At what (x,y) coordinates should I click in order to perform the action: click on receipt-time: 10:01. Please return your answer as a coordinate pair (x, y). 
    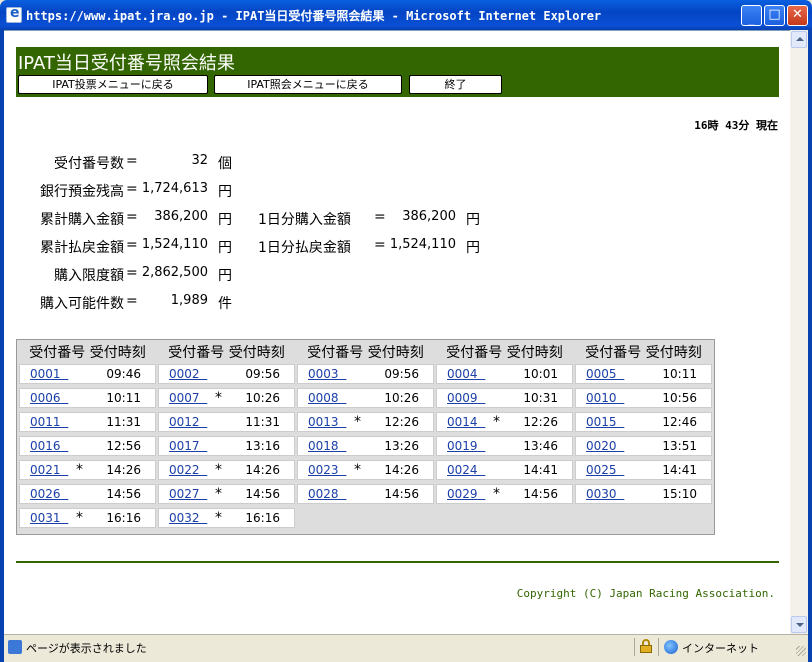
    Looking at the image, I should click on (540, 374).